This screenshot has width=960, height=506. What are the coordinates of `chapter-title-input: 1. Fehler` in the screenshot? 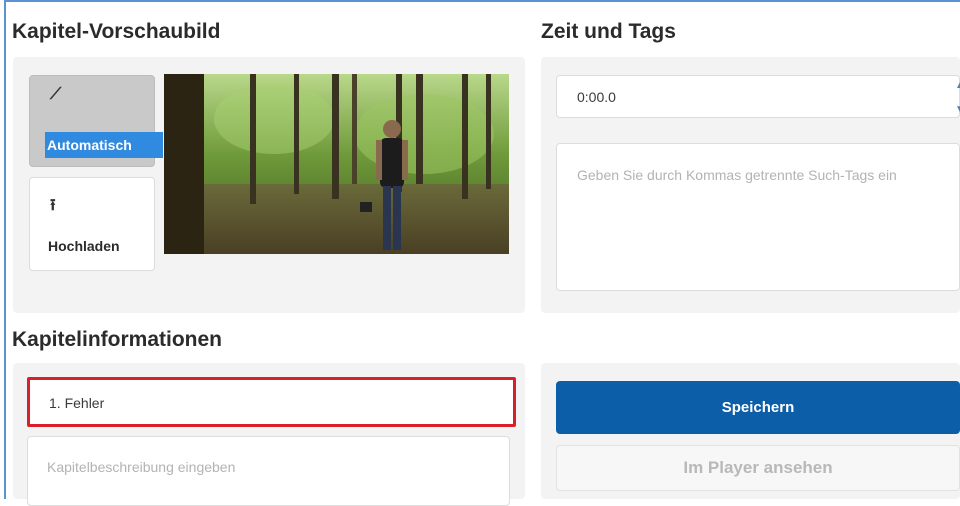 It's located at (271, 402).